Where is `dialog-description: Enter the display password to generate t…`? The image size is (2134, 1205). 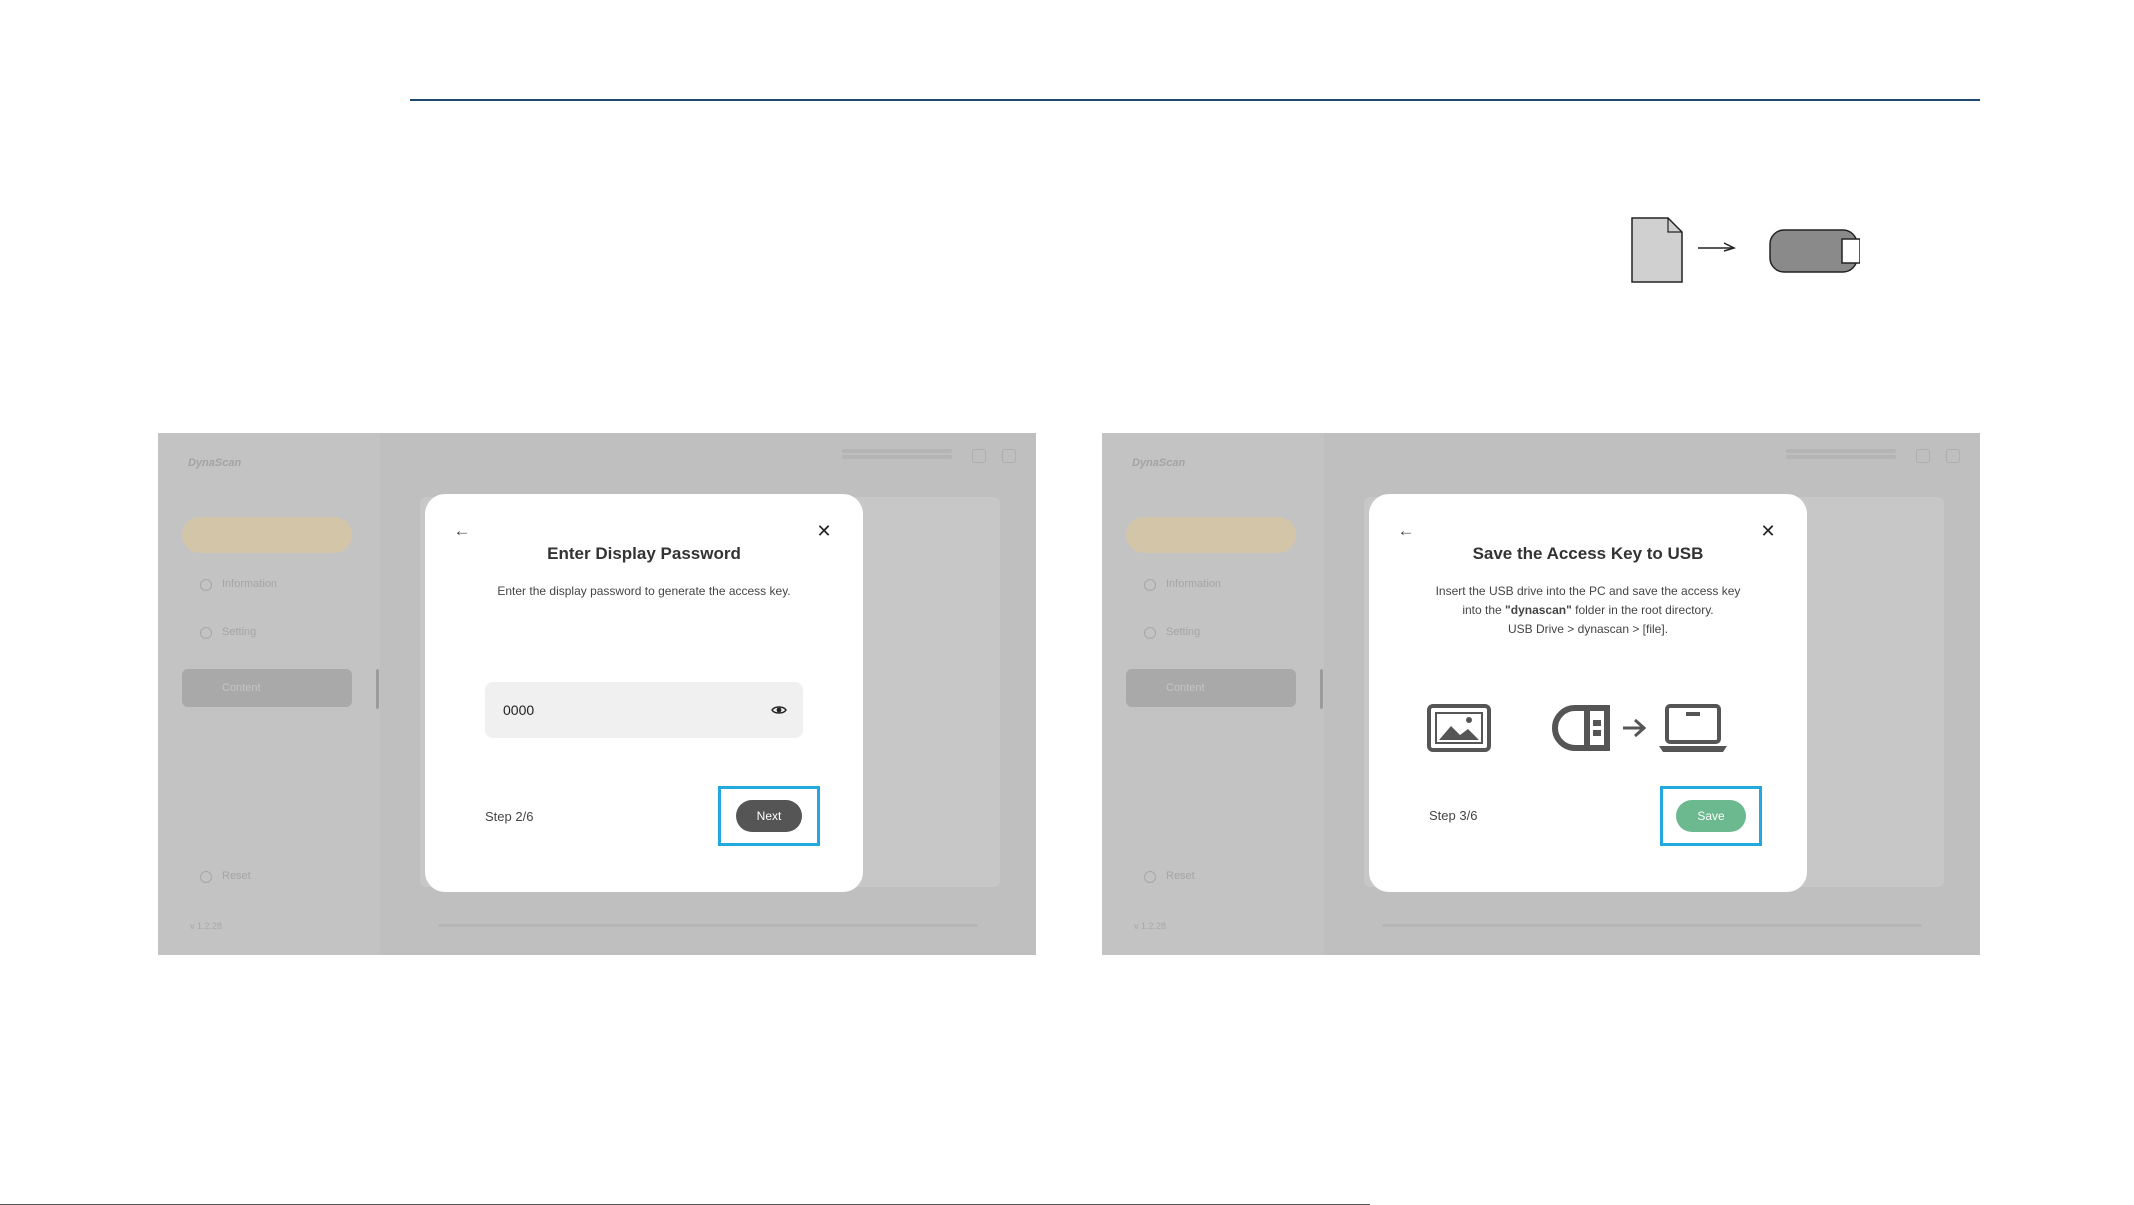 dialog-description: Enter the display password to generate t… is located at coordinates (644, 591).